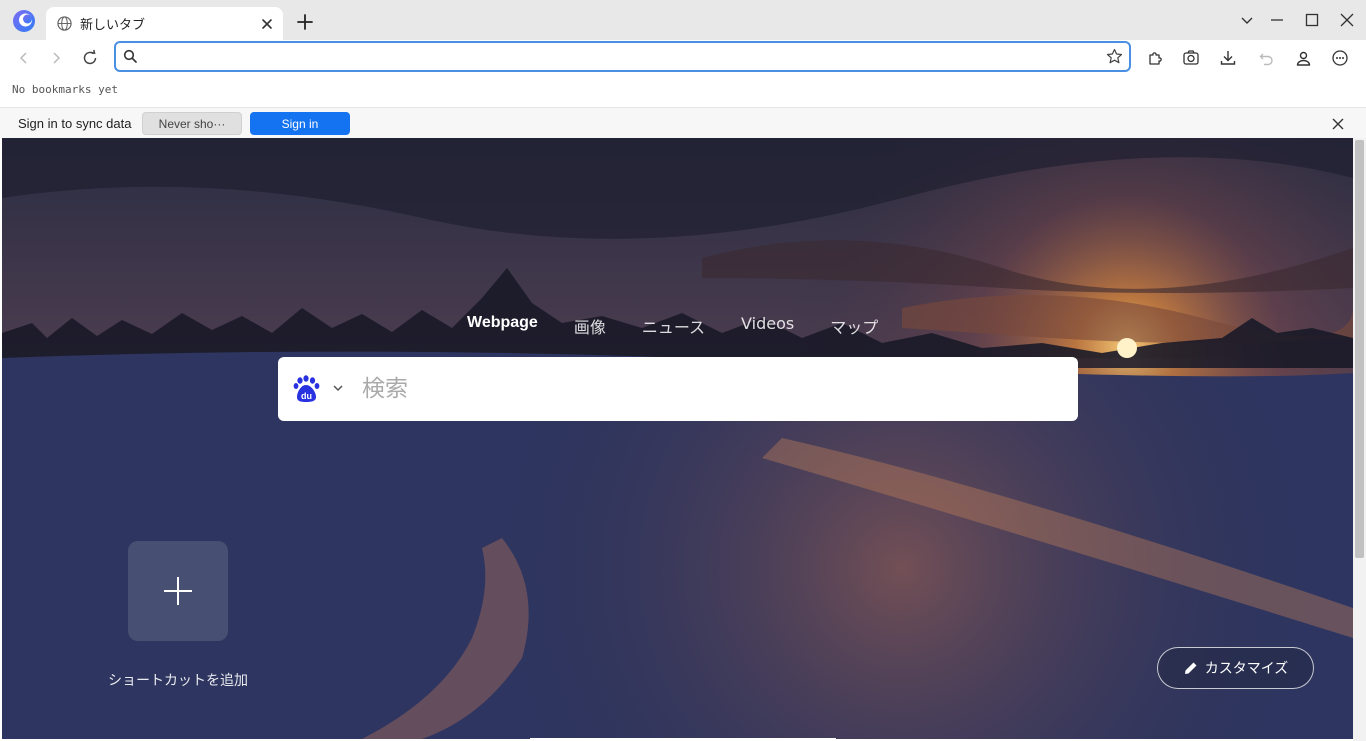  Describe the element at coordinates (1312, 20) in the screenshot. I see `maximize-icon` at that location.